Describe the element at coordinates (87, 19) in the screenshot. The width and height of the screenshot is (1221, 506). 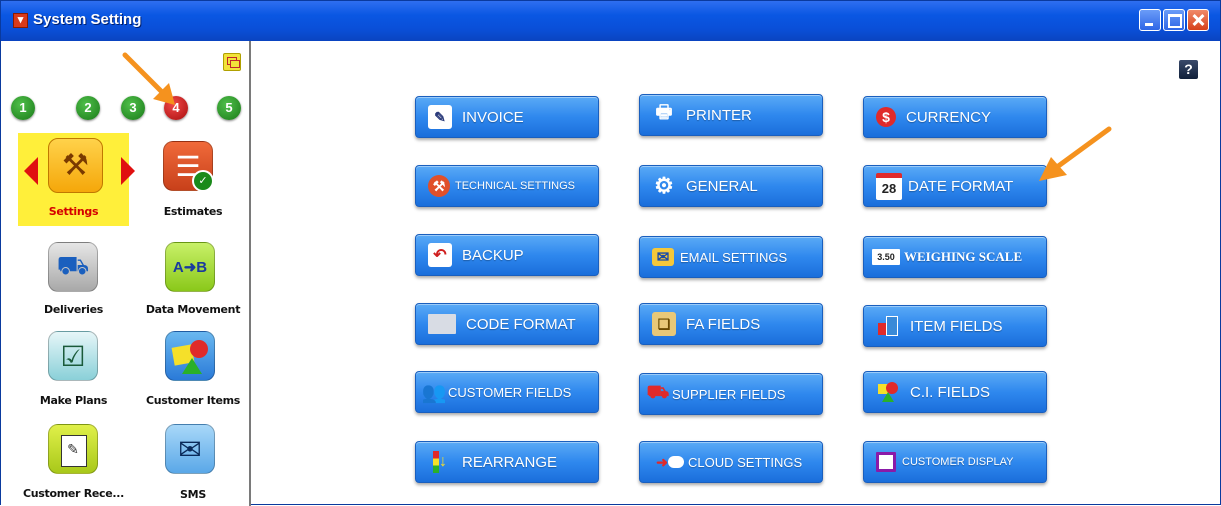
I see `window-title: System Setting` at that location.